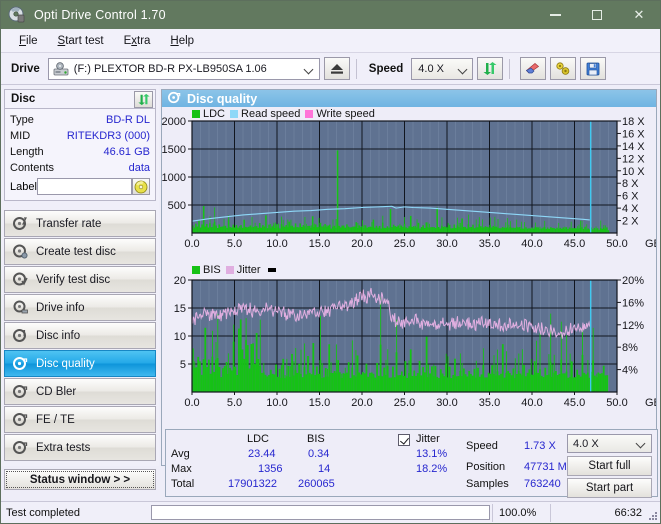 The width and height of the screenshot is (661, 524). I want to click on drive-label: Drive, so click(25, 68).